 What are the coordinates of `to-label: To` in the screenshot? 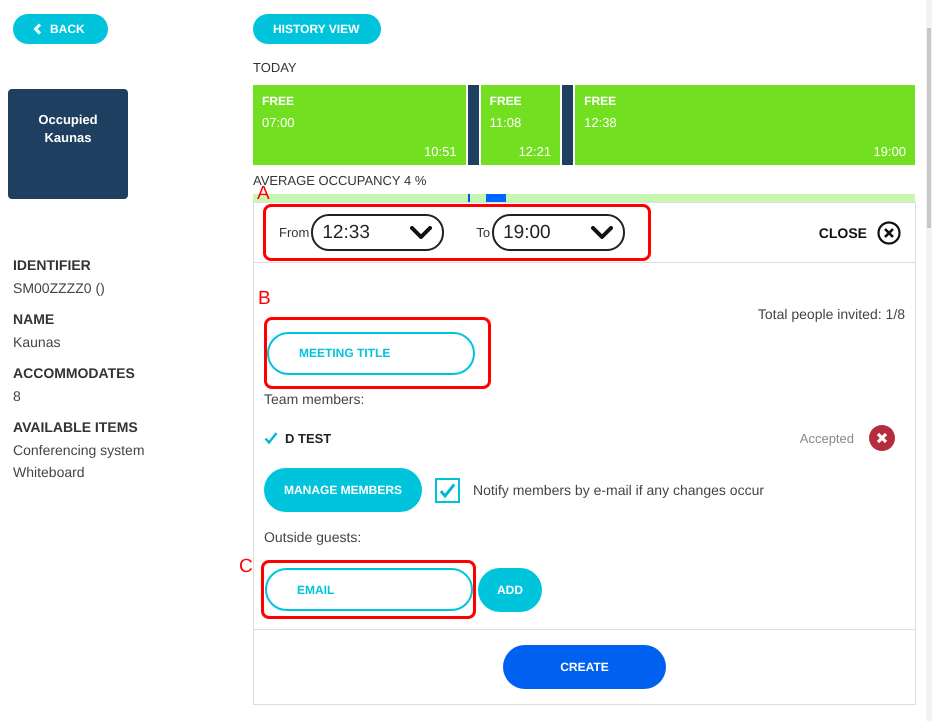 It's located at (483, 232).